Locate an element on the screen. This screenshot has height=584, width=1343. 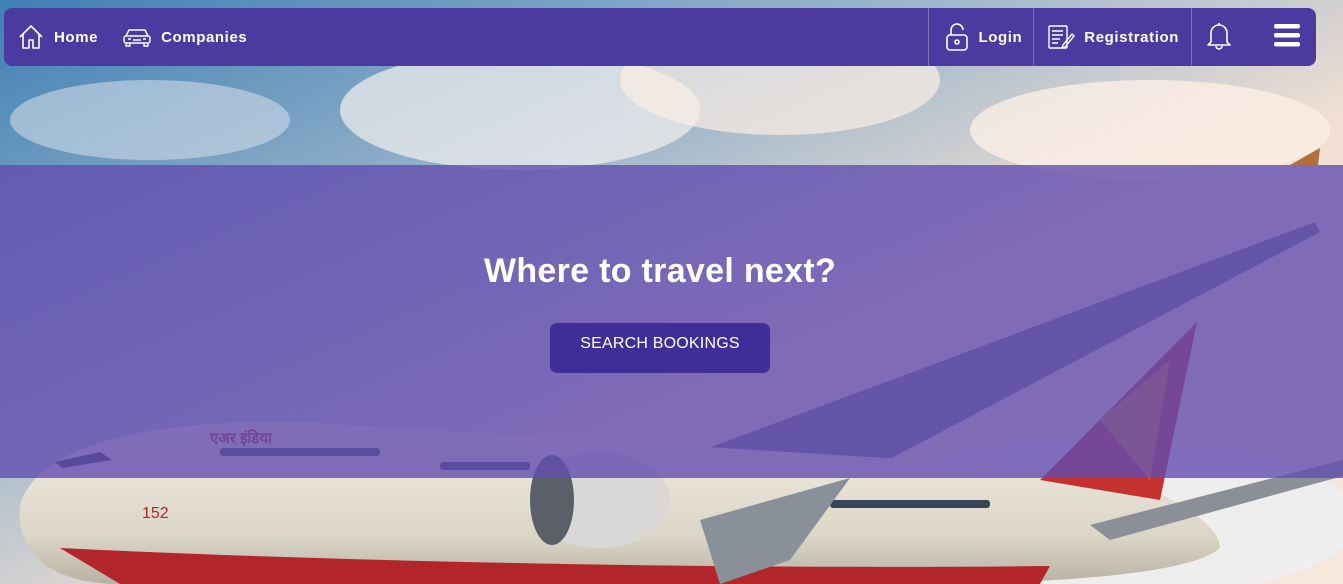
bell-icon is located at coordinates (1219, 37).